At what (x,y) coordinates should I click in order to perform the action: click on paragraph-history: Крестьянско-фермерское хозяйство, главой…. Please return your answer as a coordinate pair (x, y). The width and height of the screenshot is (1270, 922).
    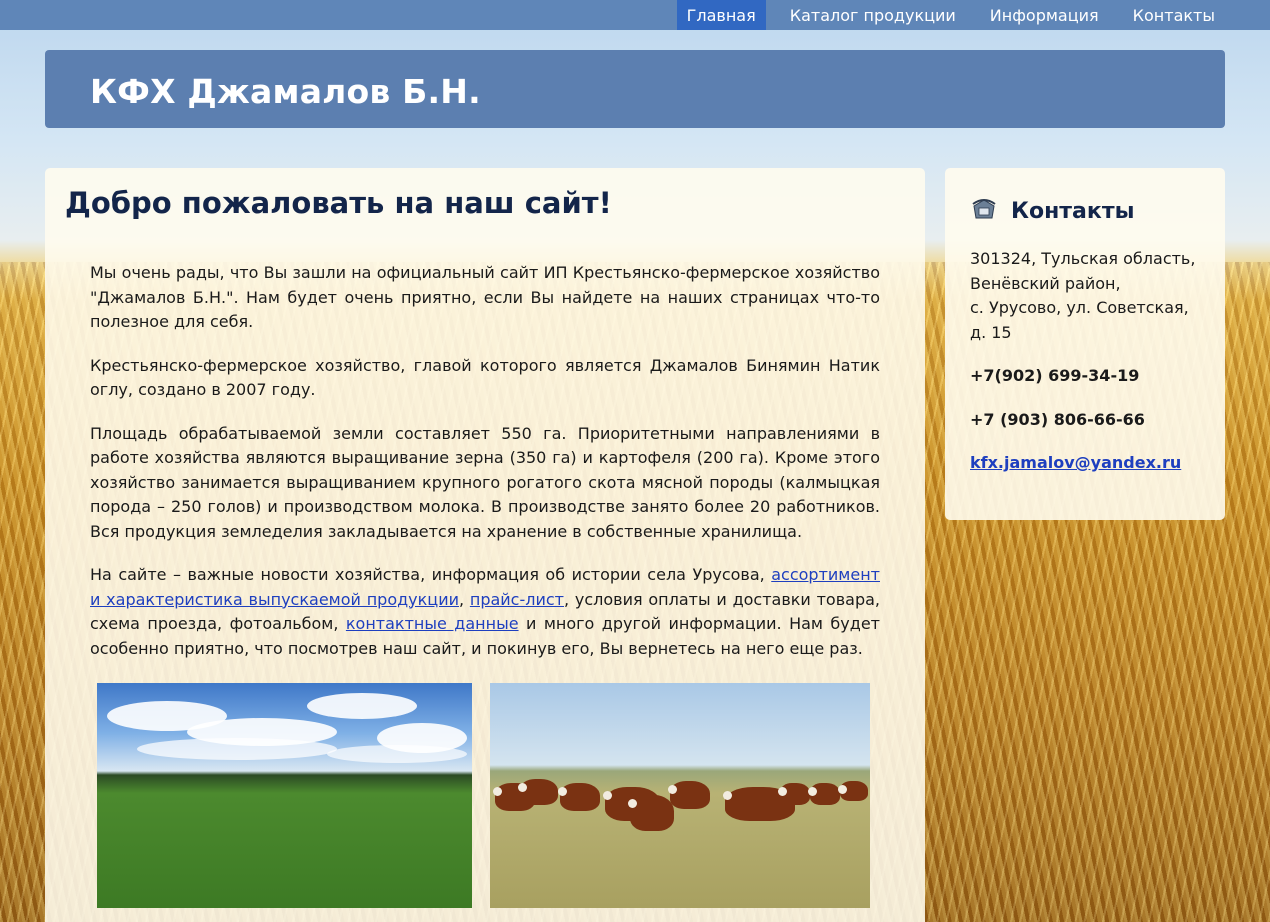
    Looking at the image, I should click on (485, 377).